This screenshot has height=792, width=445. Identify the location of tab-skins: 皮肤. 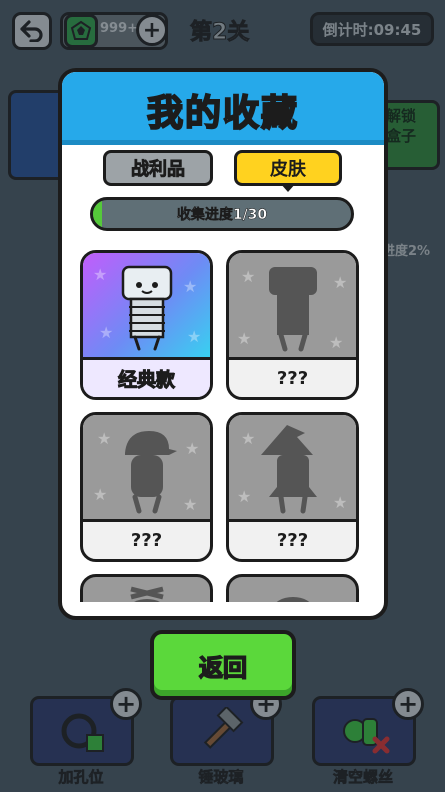
(288, 168).